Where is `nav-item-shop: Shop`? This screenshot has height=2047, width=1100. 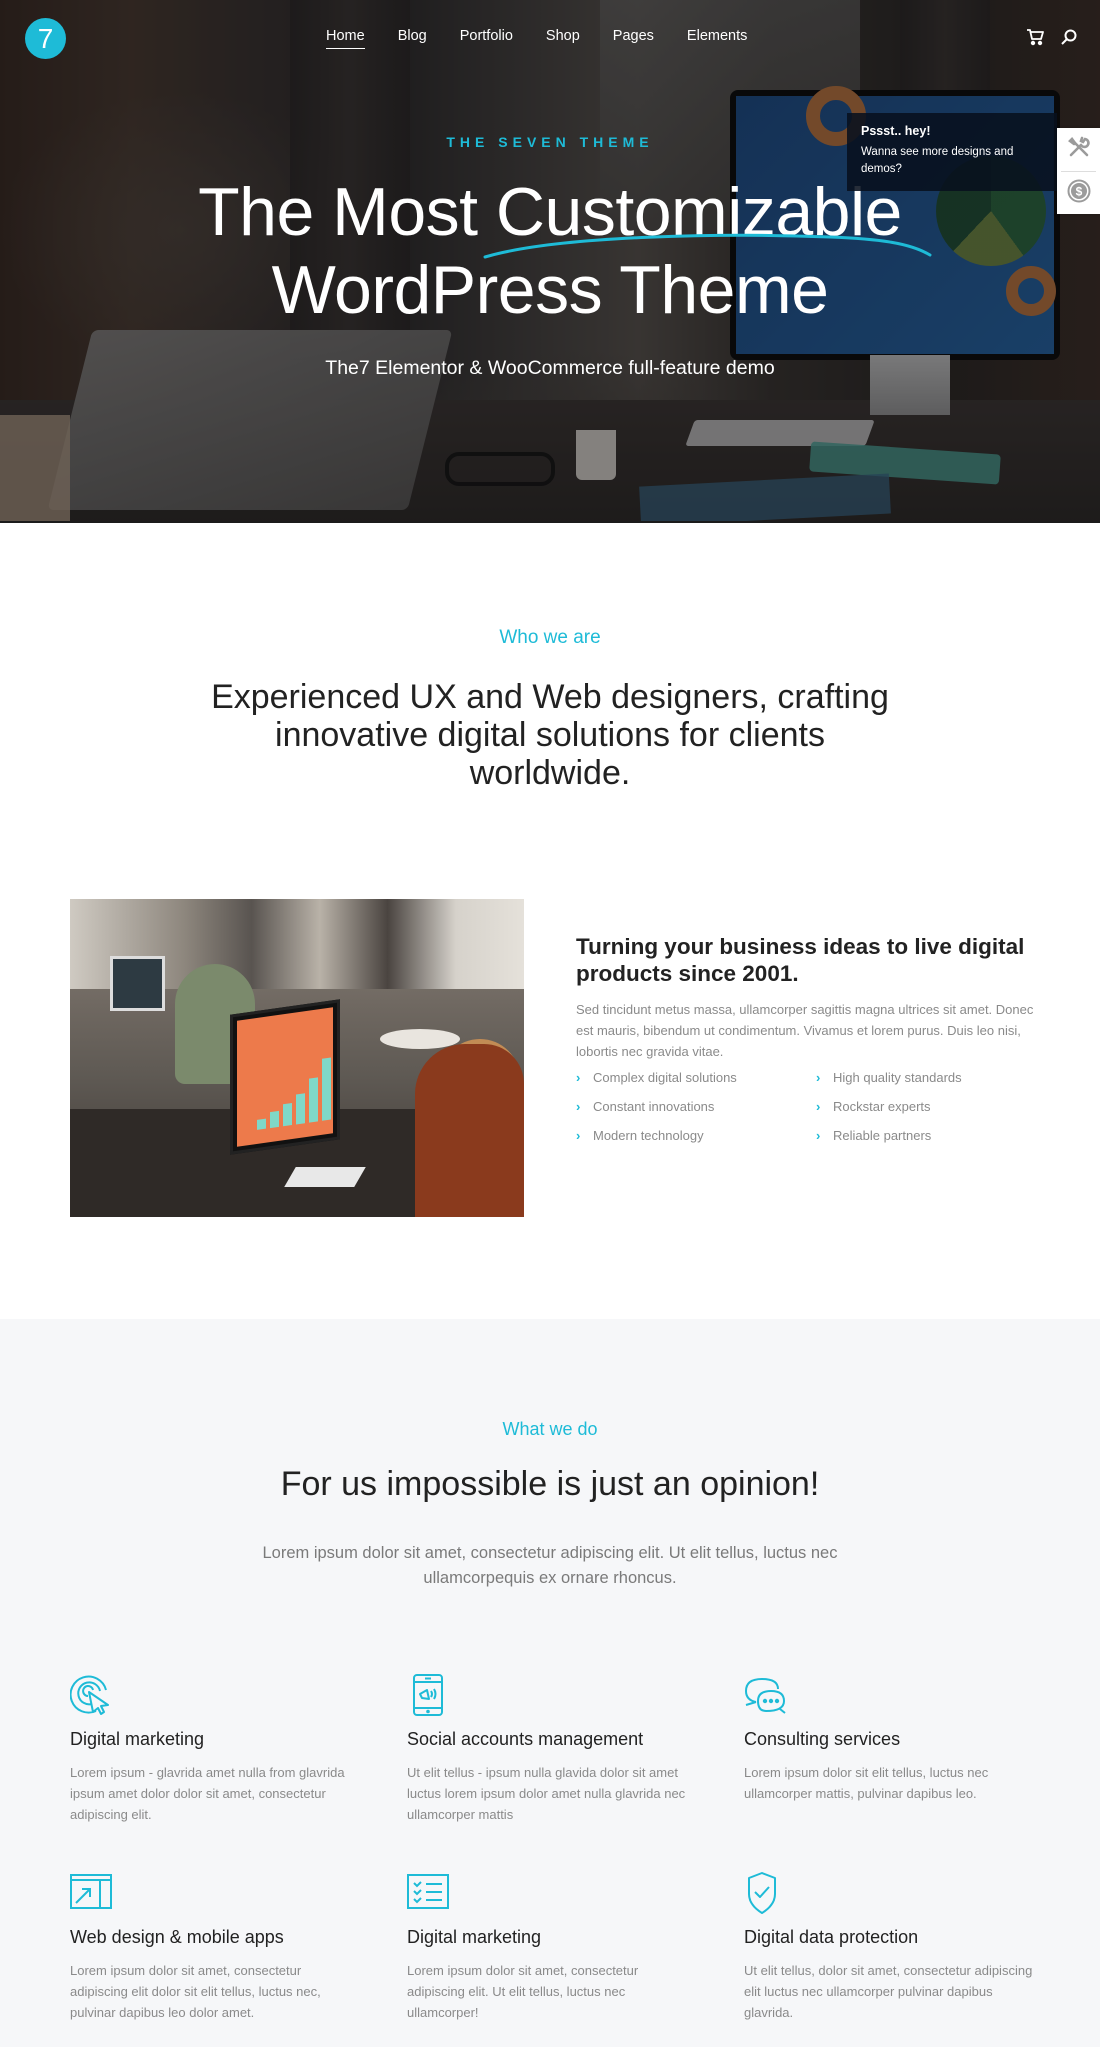
nav-item-shop: Shop is located at coordinates (563, 38).